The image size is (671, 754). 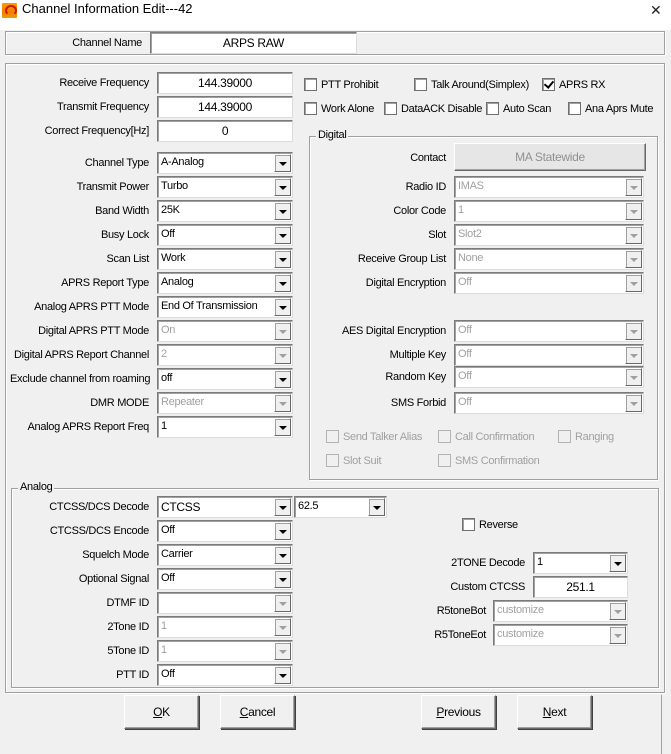 What do you see at coordinates (225, 427) in the screenshot?
I see `analog-aprs-report-freq-select: 1` at bounding box center [225, 427].